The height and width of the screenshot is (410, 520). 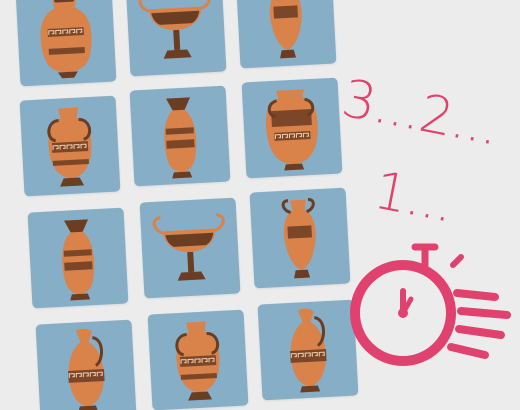 I want to click on big-amphora-vase-icon, so click(x=291, y=130).